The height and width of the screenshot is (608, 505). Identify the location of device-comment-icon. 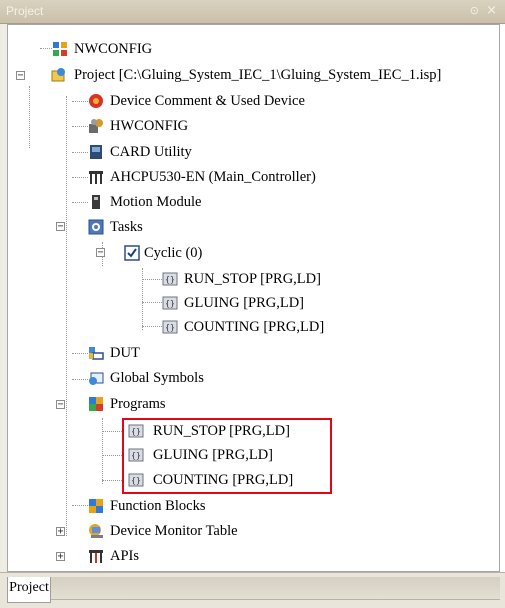
(96, 101).